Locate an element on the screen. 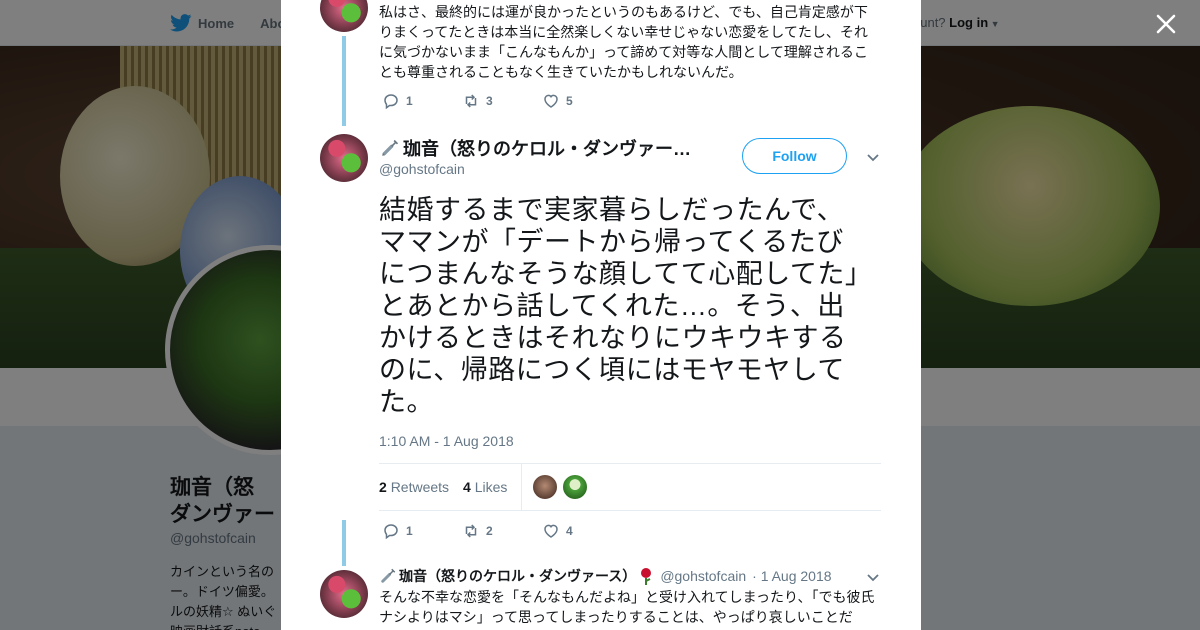  retweet-stat: 2 Retweets is located at coordinates (414, 487).